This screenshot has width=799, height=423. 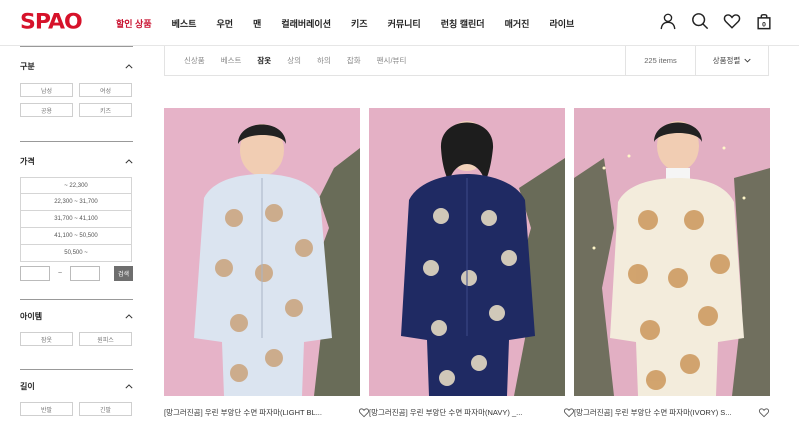 I want to click on price-min-input, so click(x=35, y=273).